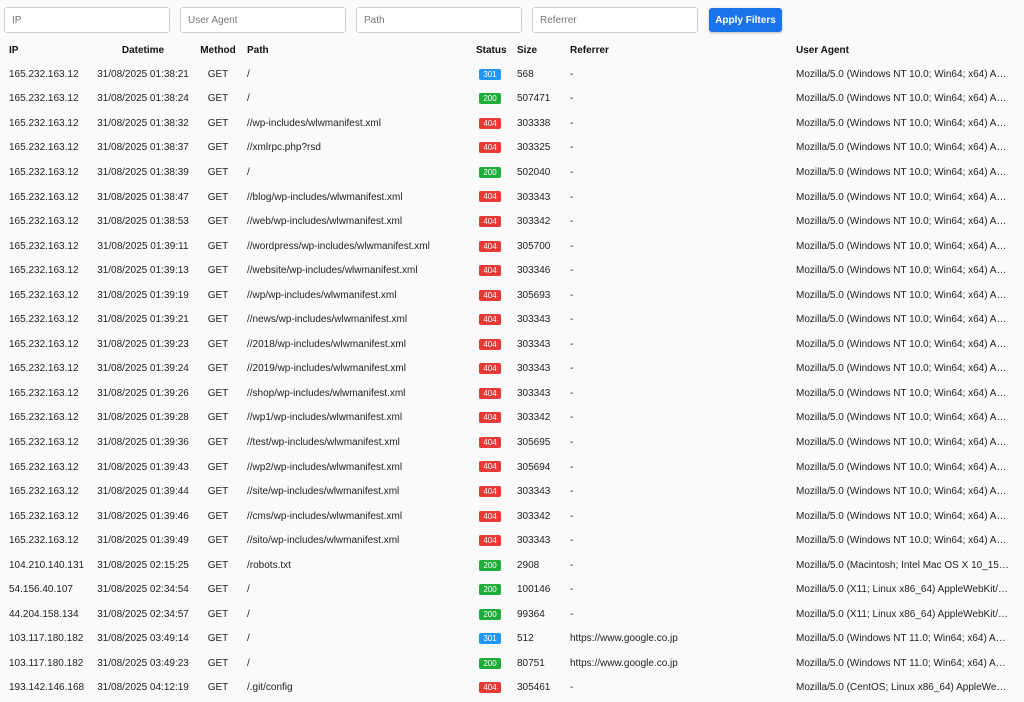  Describe the element at coordinates (439, 20) in the screenshot. I see `path-filter-input` at that location.